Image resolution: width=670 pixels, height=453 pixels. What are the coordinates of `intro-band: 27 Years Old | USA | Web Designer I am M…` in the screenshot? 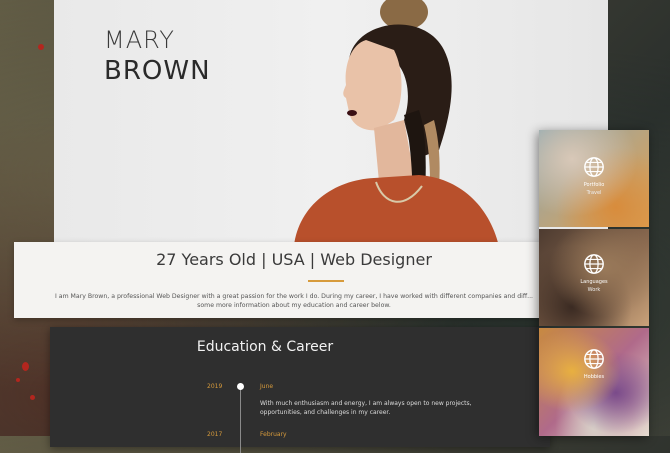 It's located at (294, 280).